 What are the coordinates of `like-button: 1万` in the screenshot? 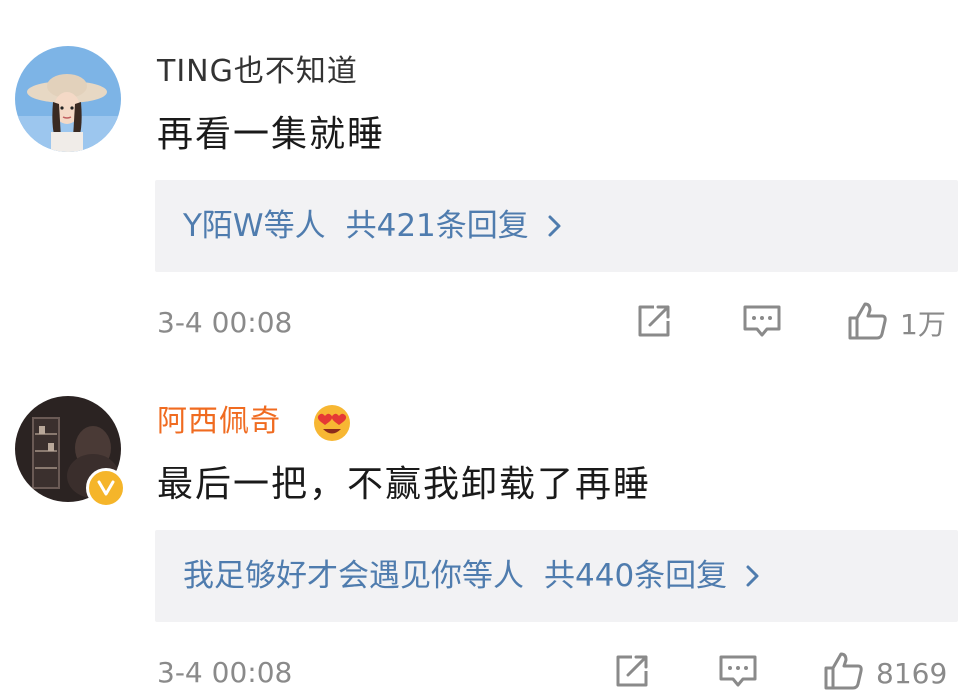 It's located at (896, 323).